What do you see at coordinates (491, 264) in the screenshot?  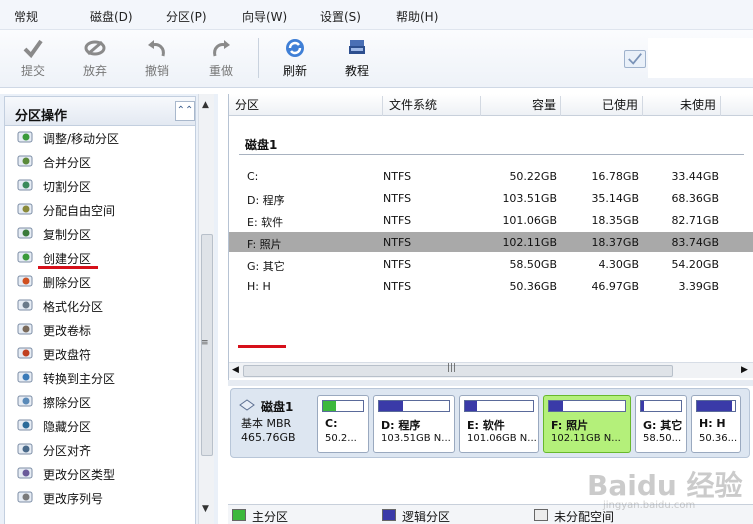 I see `table-row: G: 其它 NTFS 58.50GB 4.30GB 54.20GB` at bounding box center [491, 264].